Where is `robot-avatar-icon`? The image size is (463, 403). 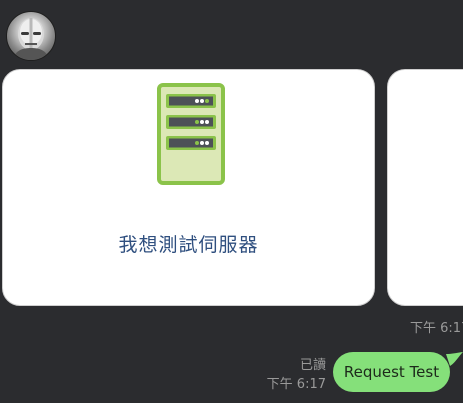
robot-avatar-icon is located at coordinates (31, 39).